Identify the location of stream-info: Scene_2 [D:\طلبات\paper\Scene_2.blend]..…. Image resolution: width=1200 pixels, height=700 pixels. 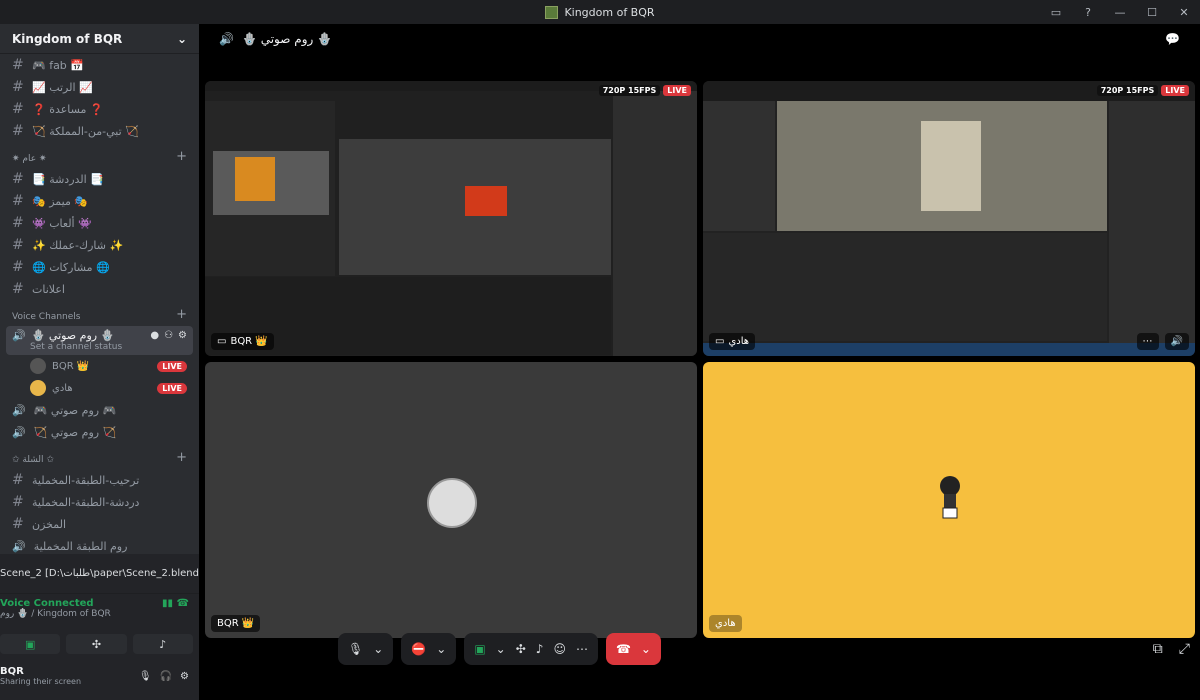
(99, 574).